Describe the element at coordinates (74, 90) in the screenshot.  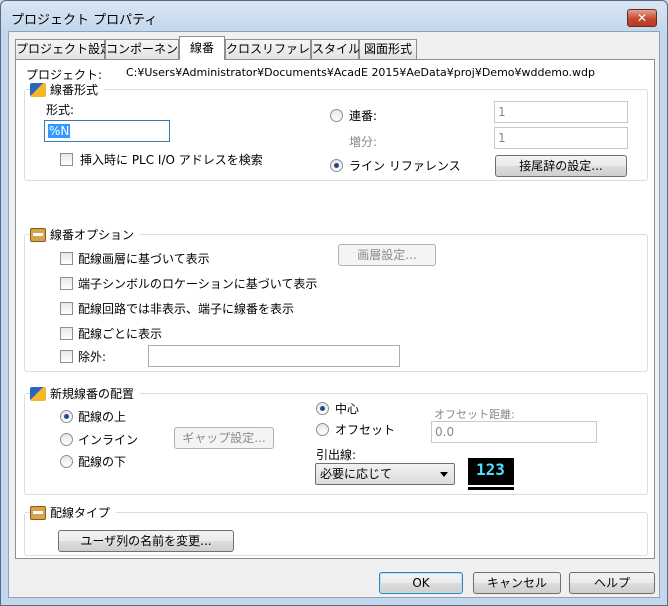
I see `group-title-text: 線番形式` at that location.